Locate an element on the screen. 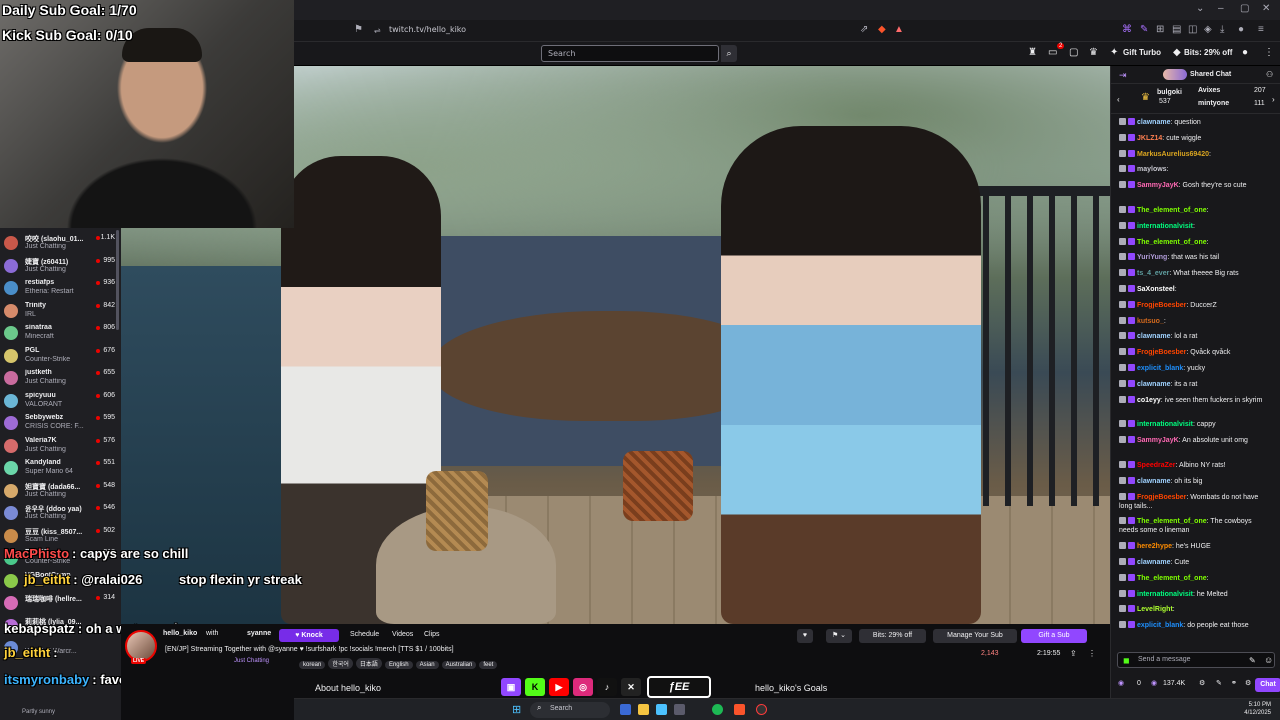 Image resolution: width=1280 pixels, height=720 pixels. sidebar-channel: 妲寶寶 (dada66... Just Chatting 548 is located at coordinates (60, 491).